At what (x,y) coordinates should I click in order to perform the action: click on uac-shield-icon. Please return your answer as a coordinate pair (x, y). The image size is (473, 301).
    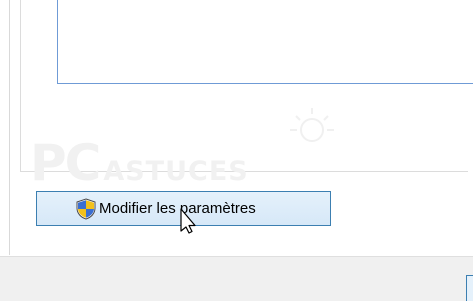
    Looking at the image, I should click on (86, 209).